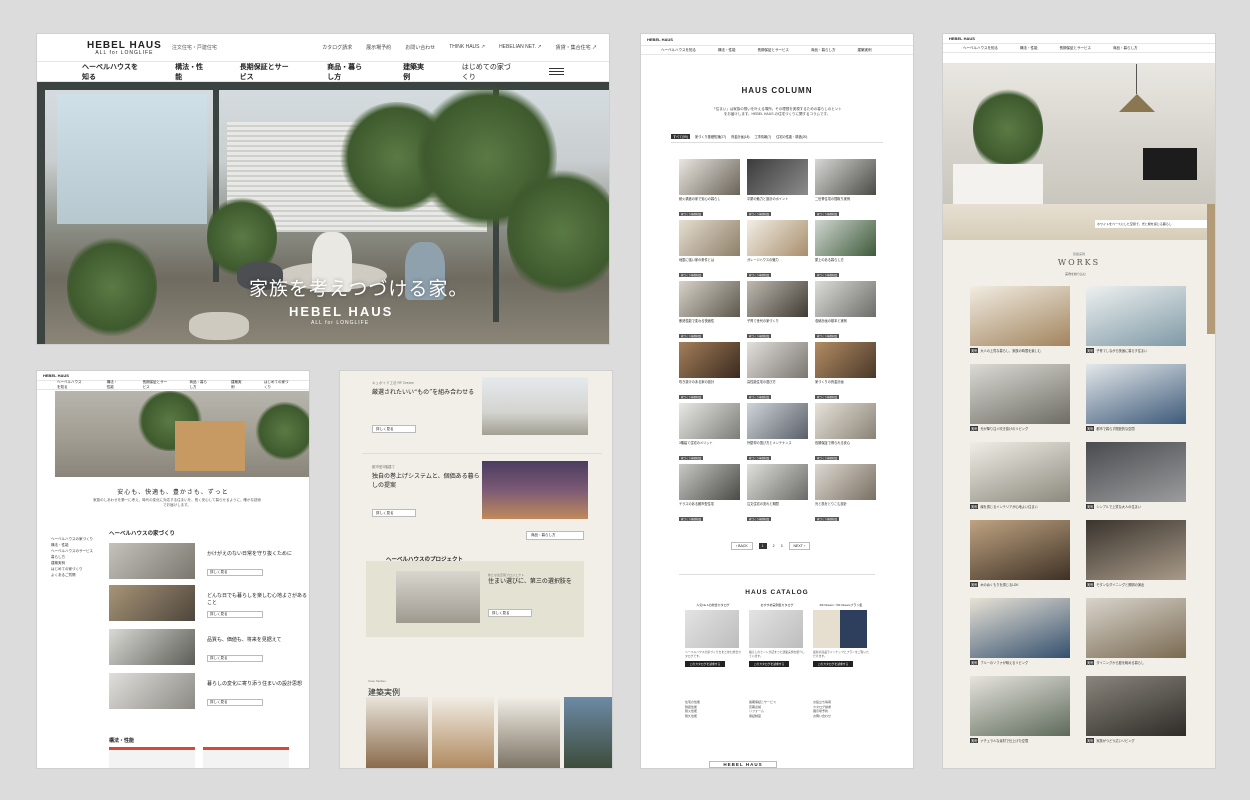  I want to click on works-filter: 実例を絞り込む, so click(1075, 274).